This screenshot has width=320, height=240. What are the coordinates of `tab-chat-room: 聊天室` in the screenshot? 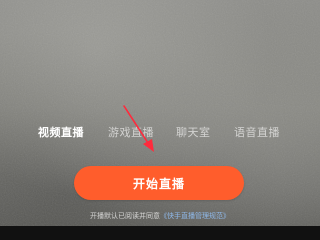 It's located at (193, 133).